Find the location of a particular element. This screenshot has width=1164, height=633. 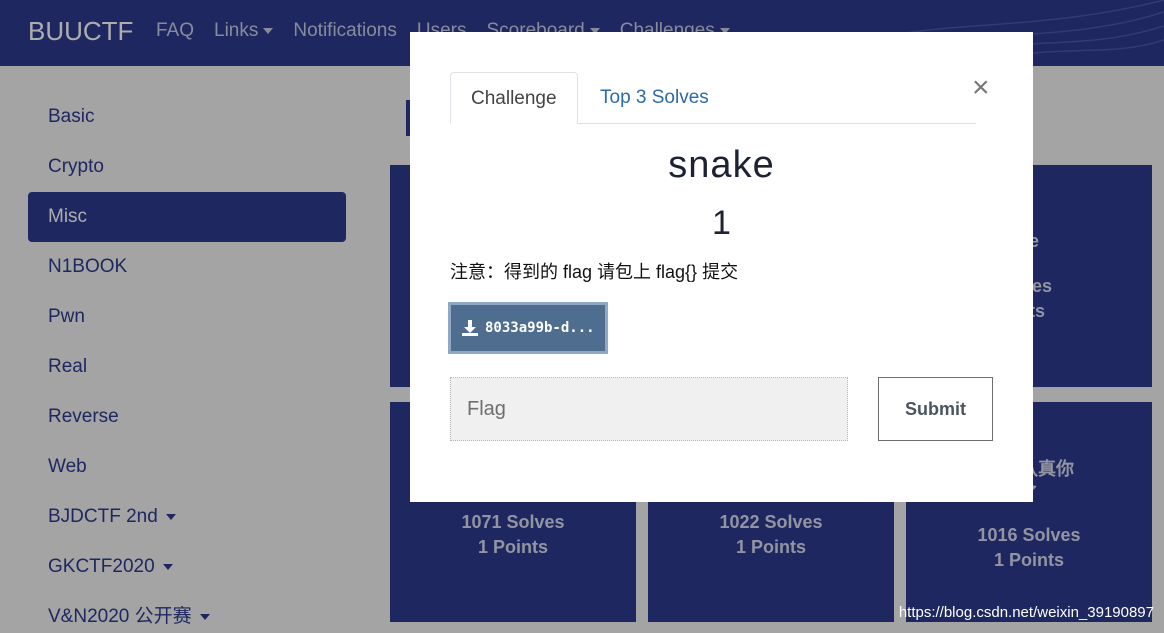

tab-top-3-solves: Top 3 Solves is located at coordinates (654, 98).